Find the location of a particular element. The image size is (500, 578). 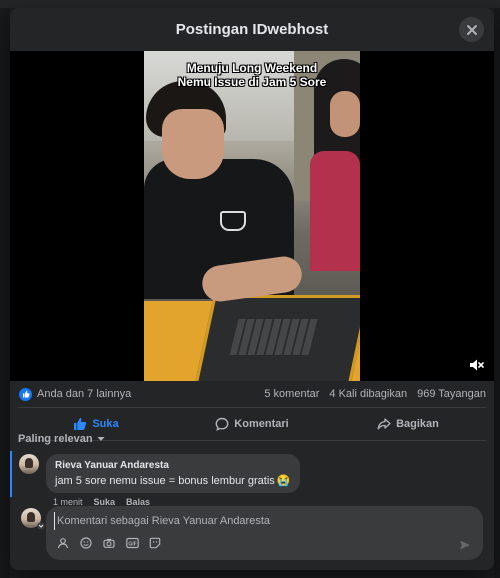

share-button: Bagikan is located at coordinates (408, 424).